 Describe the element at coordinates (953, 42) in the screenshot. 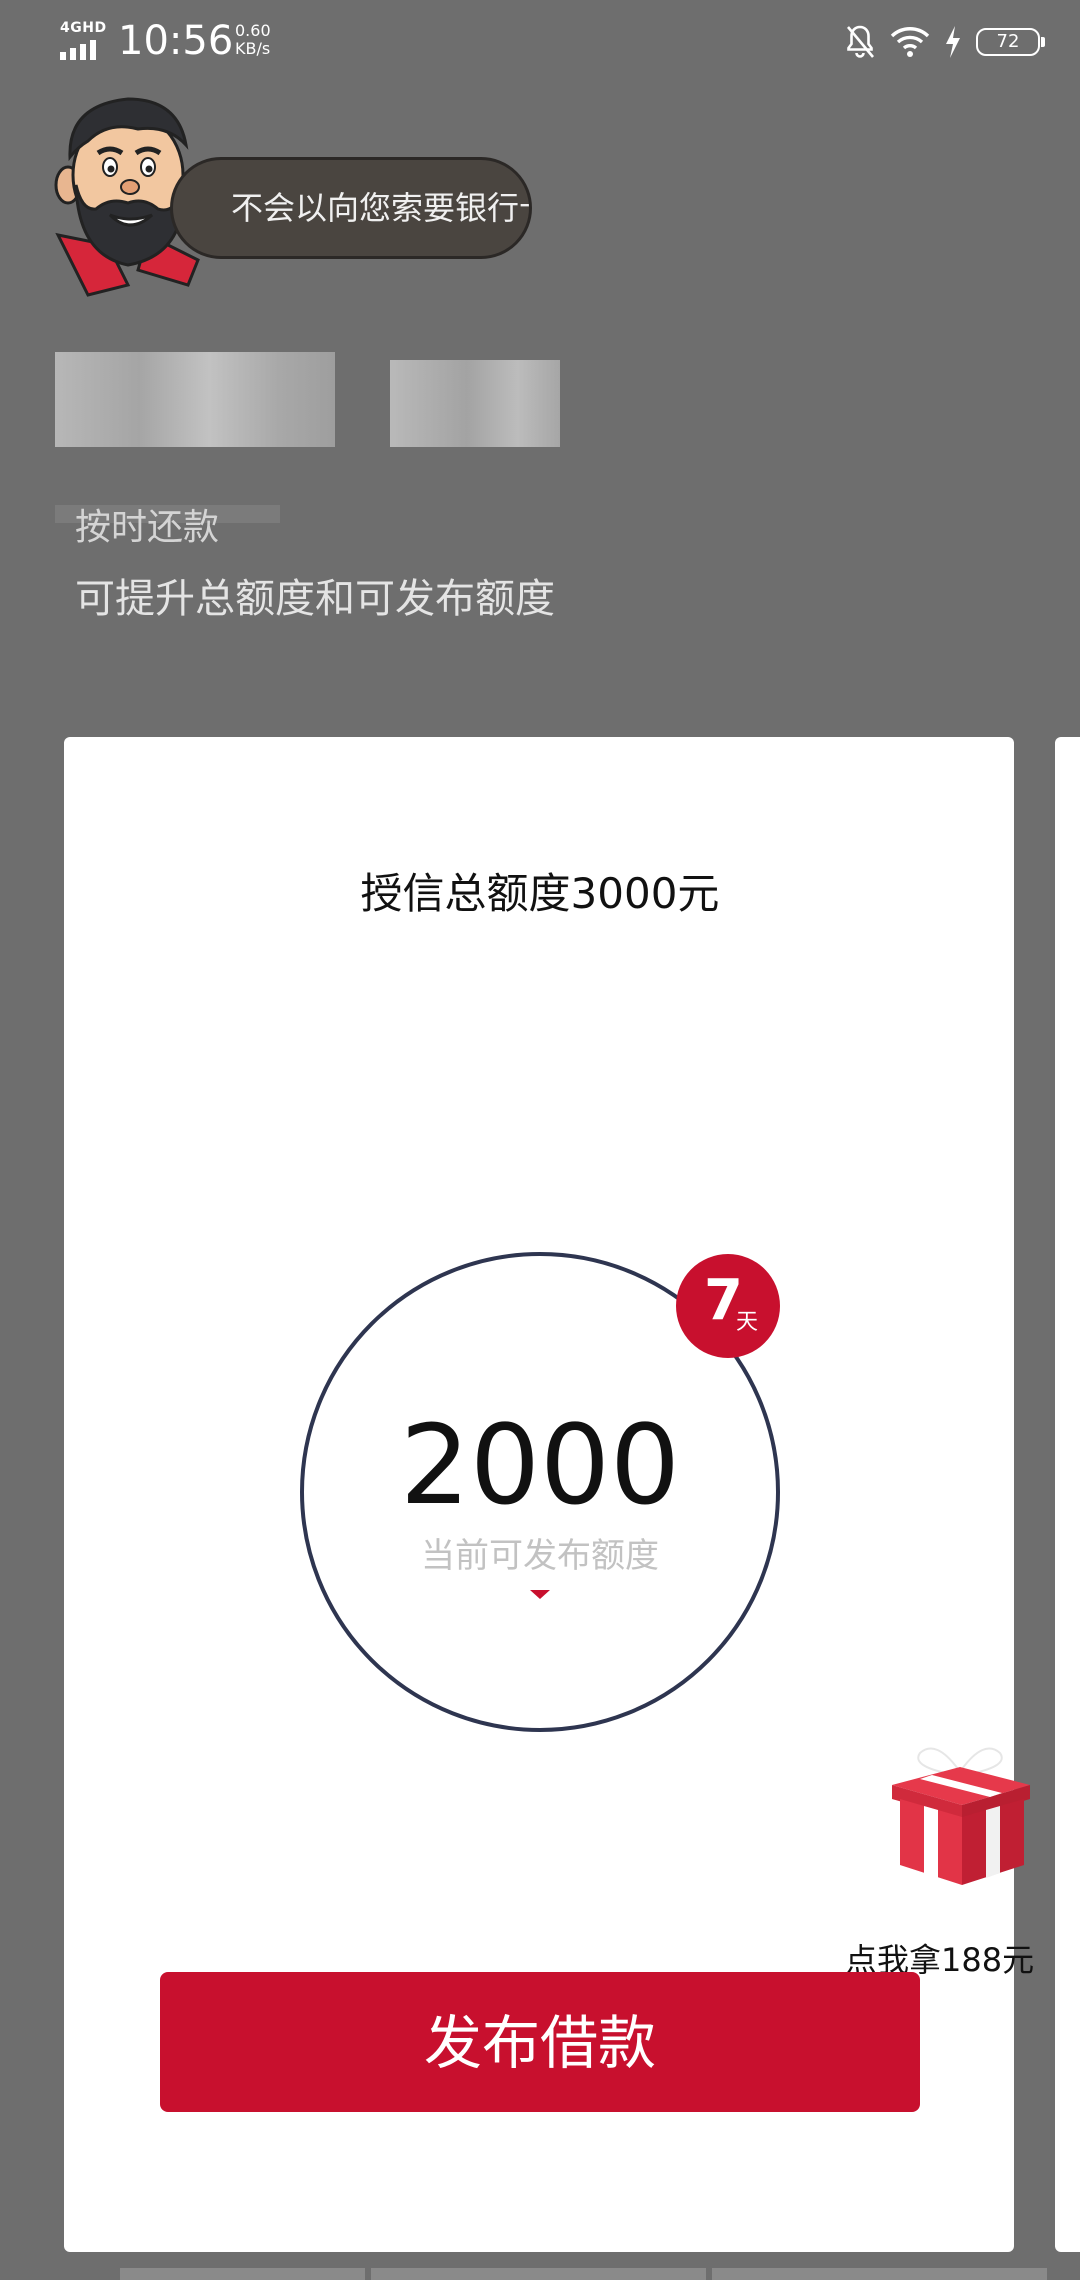

I see `charging-icon` at that location.